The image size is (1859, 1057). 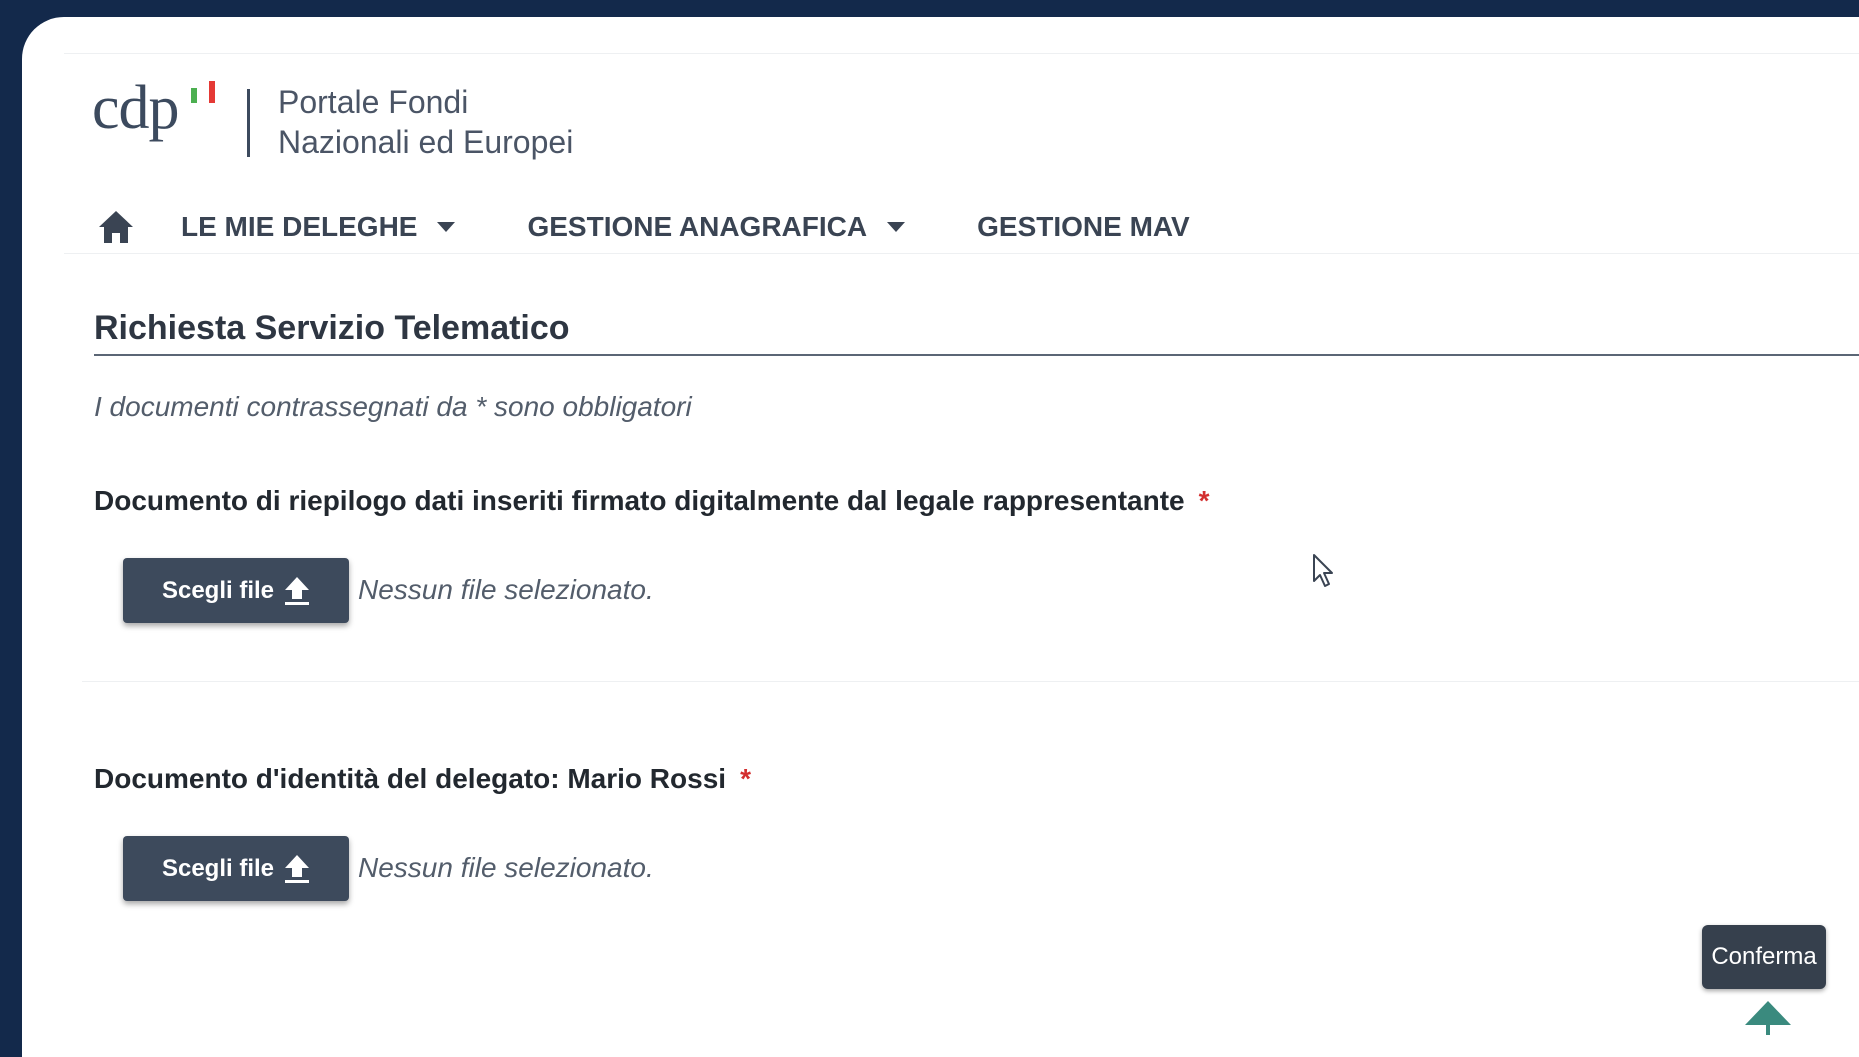 I want to click on confirm-button: Conferma, so click(x=1764, y=957).